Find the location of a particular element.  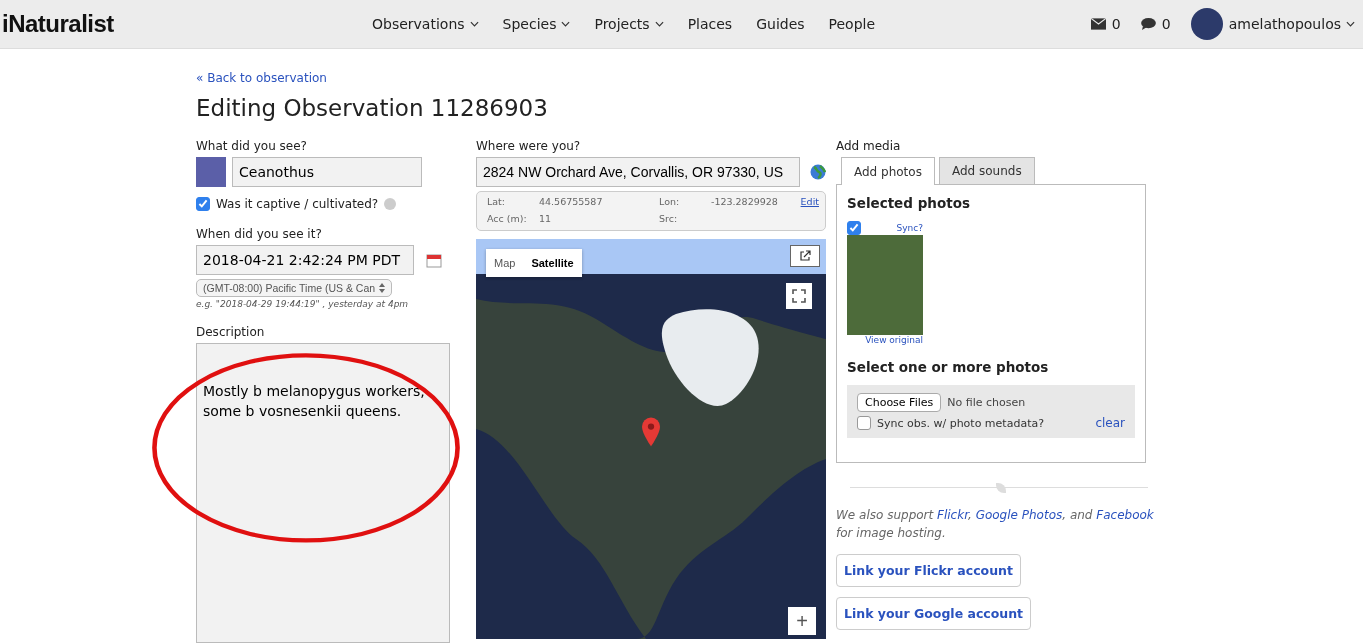

section-heading: Select one or more photos is located at coordinates (948, 367).